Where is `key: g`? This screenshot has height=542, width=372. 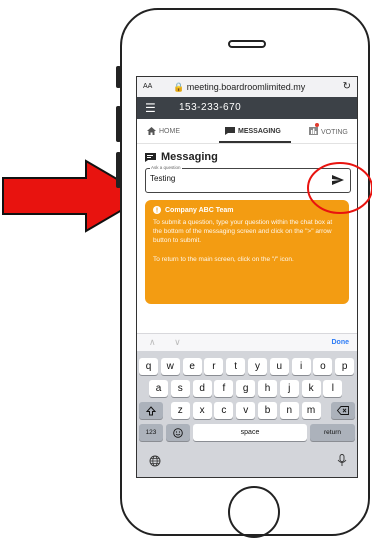
key: g is located at coordinates (246, 388).